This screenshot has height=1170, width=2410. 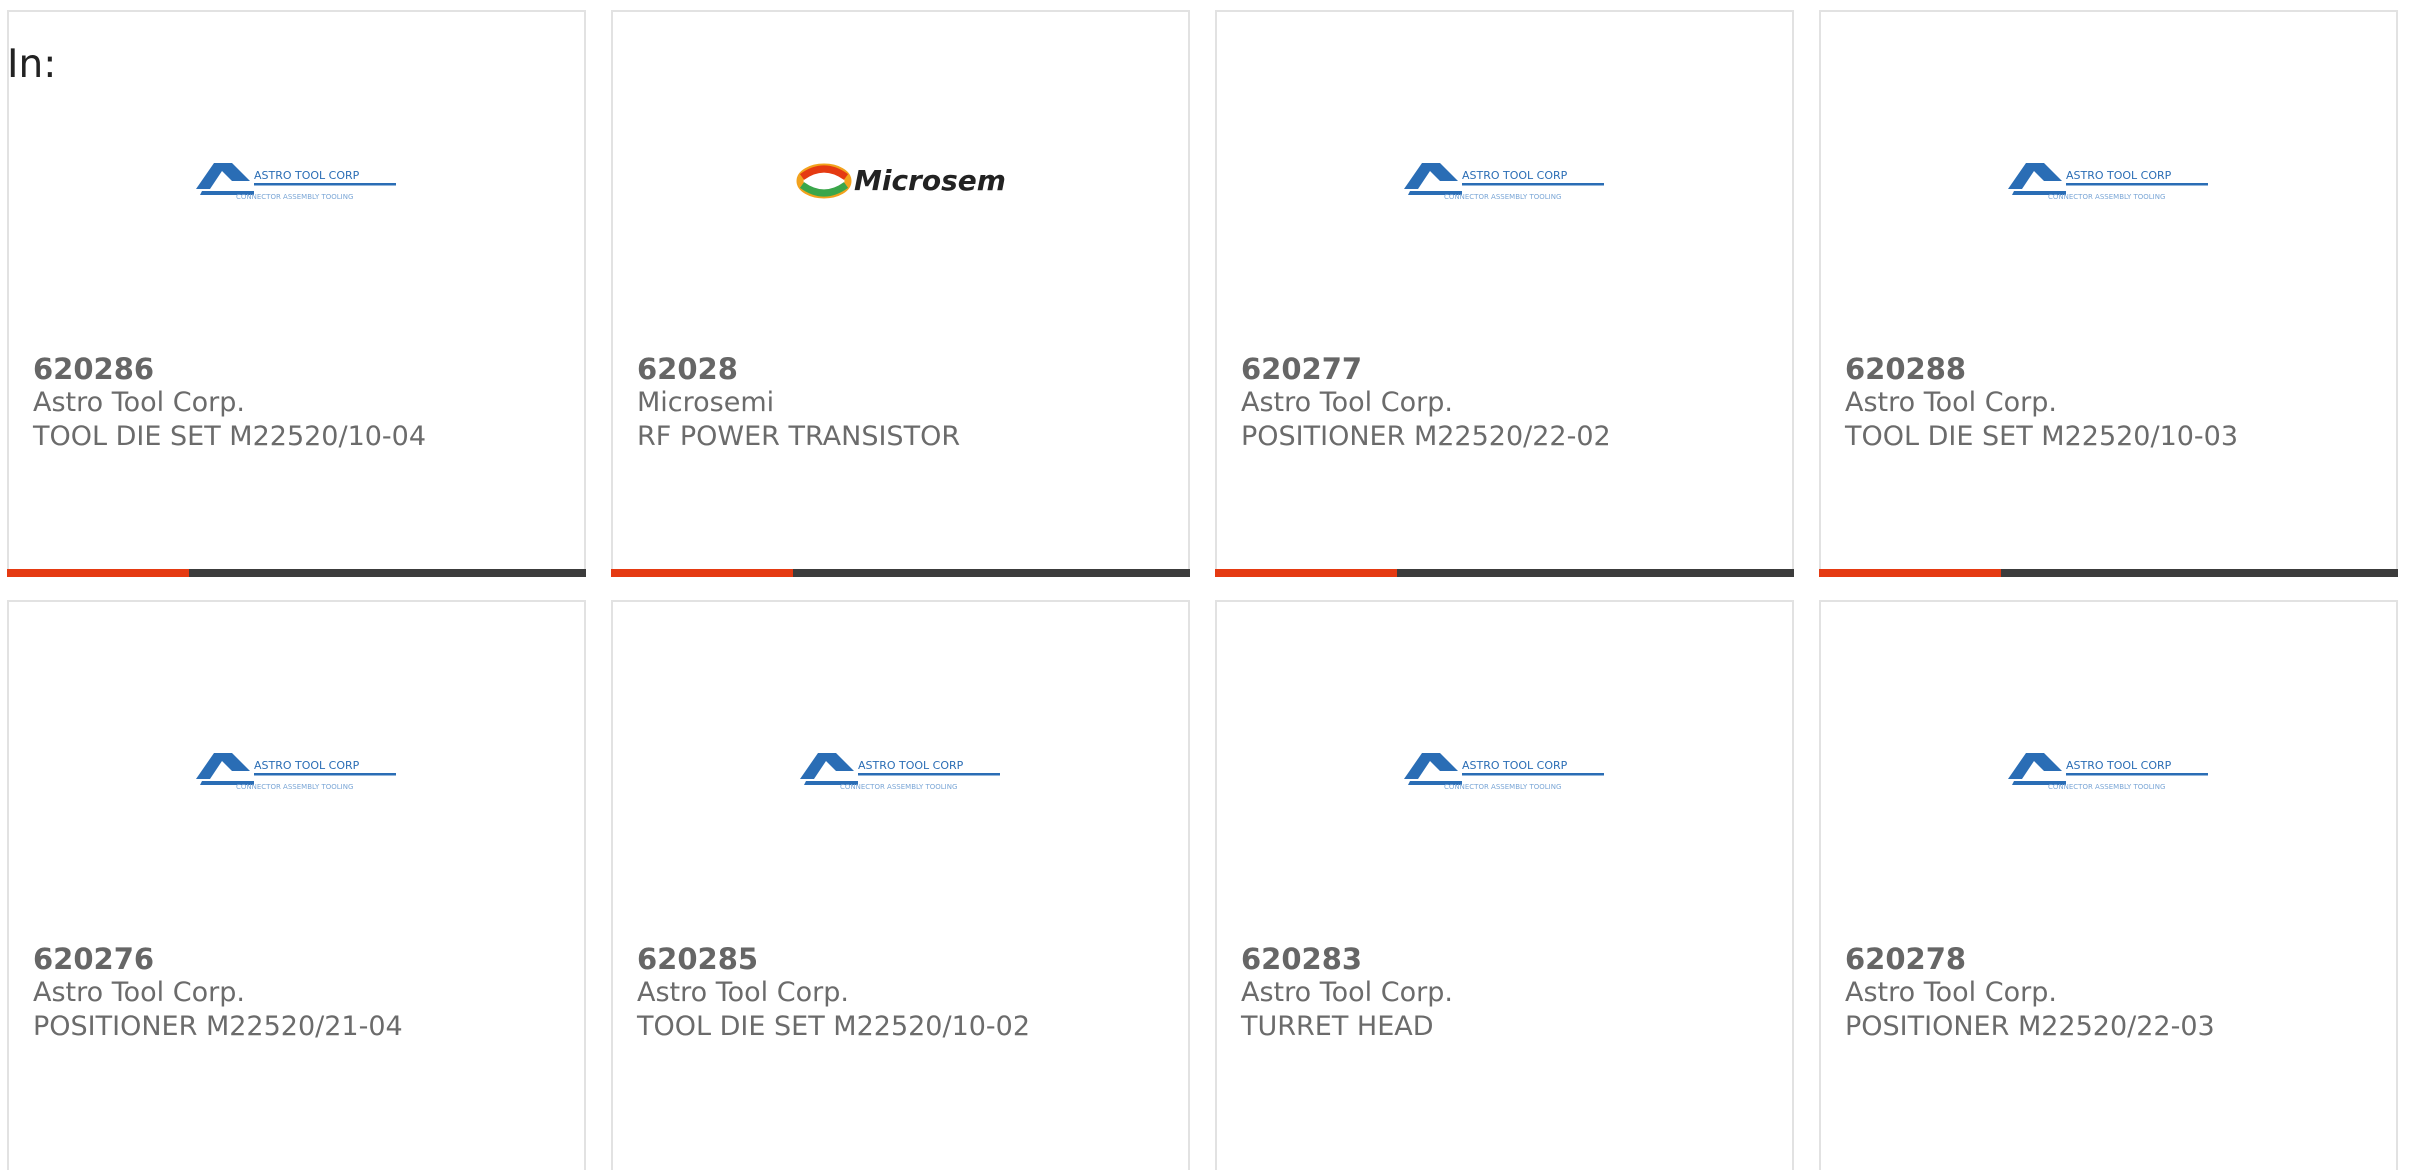 I want to click on description: TURRET HEAD, so click(x=1337, y=1026).